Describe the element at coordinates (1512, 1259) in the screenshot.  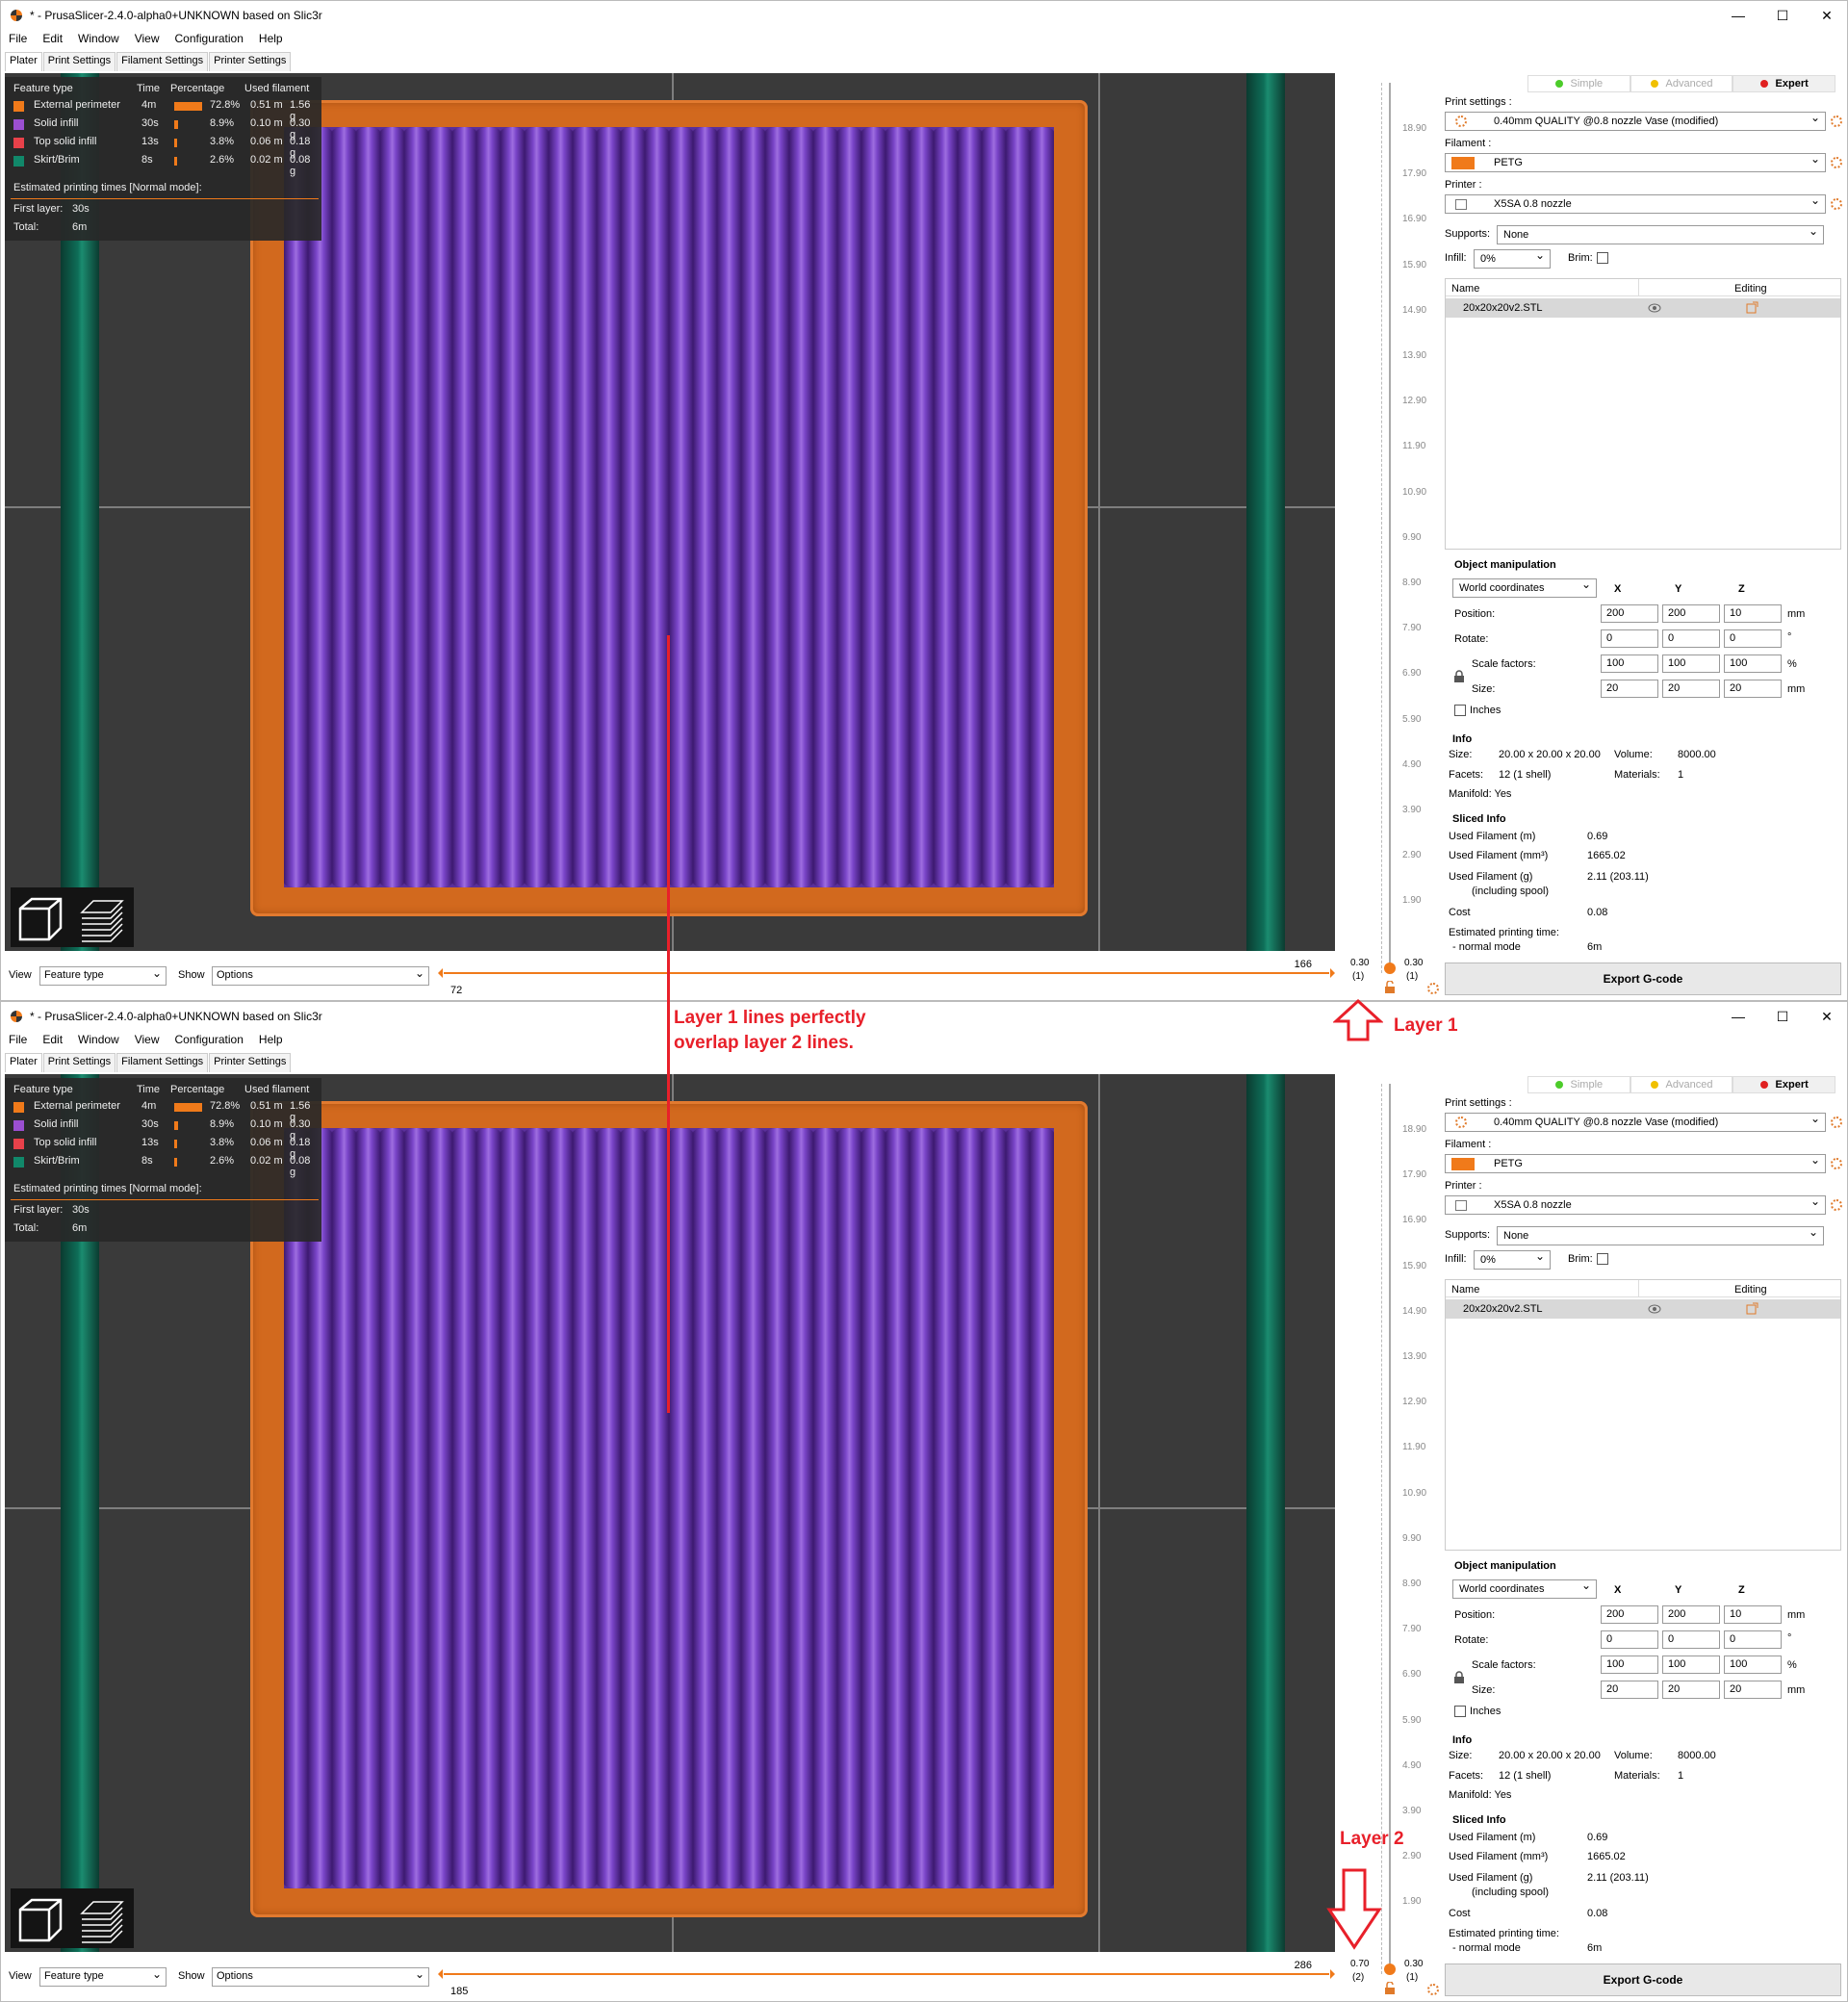
I see `infill-combo: 0%` at that location.